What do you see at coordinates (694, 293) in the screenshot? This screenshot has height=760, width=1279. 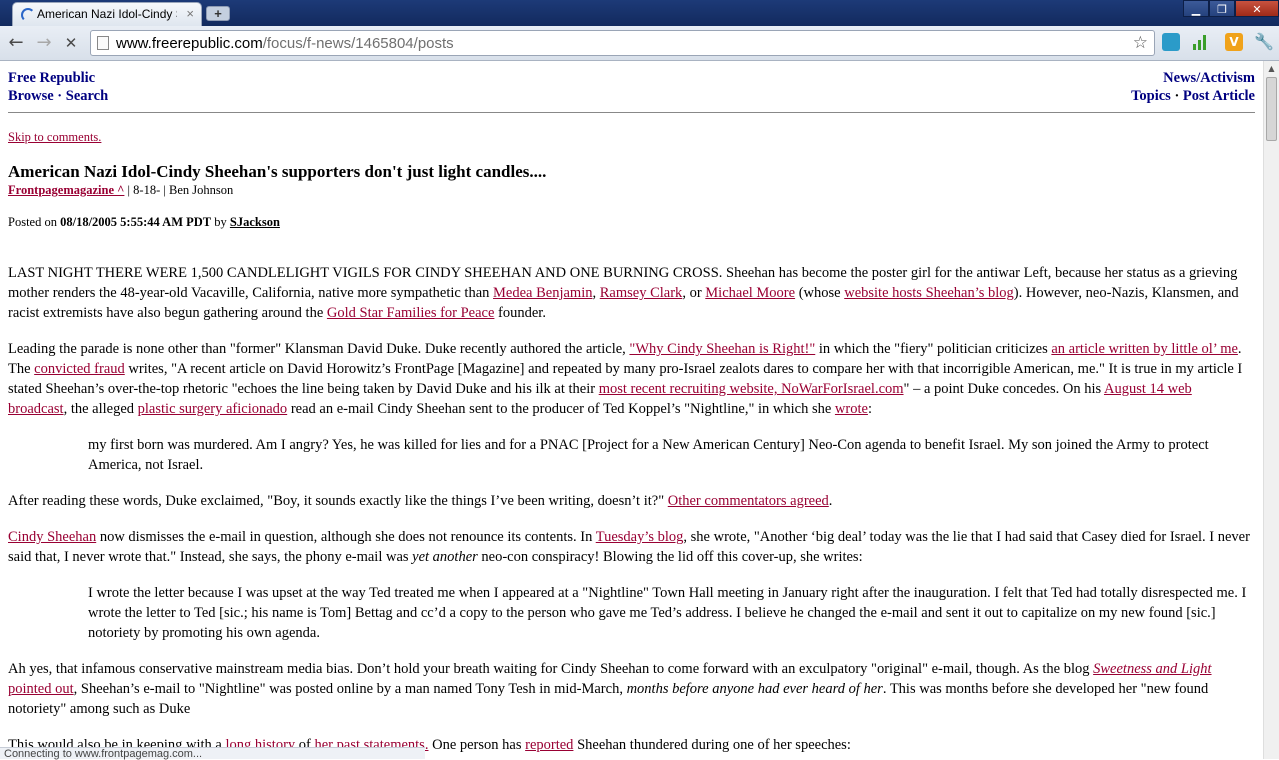 I see `text: , or` at bounding box center [694, 293].